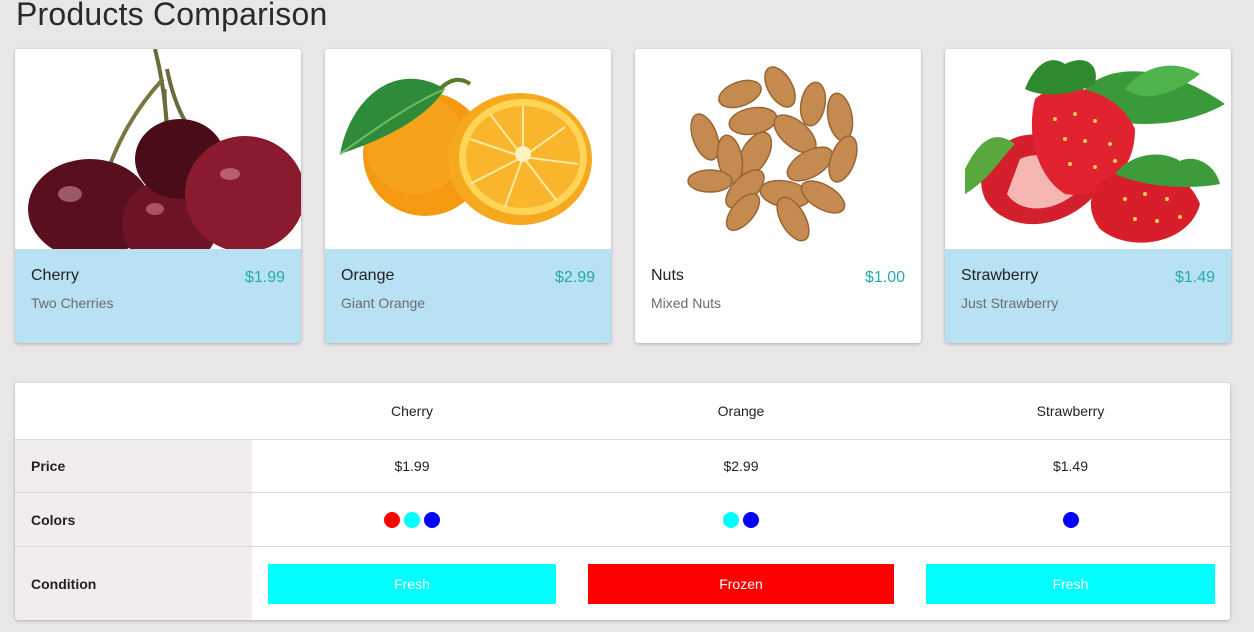 The height and width of the screenshot is (632, 1254). I want to click on orange-image, so click(468, 149).